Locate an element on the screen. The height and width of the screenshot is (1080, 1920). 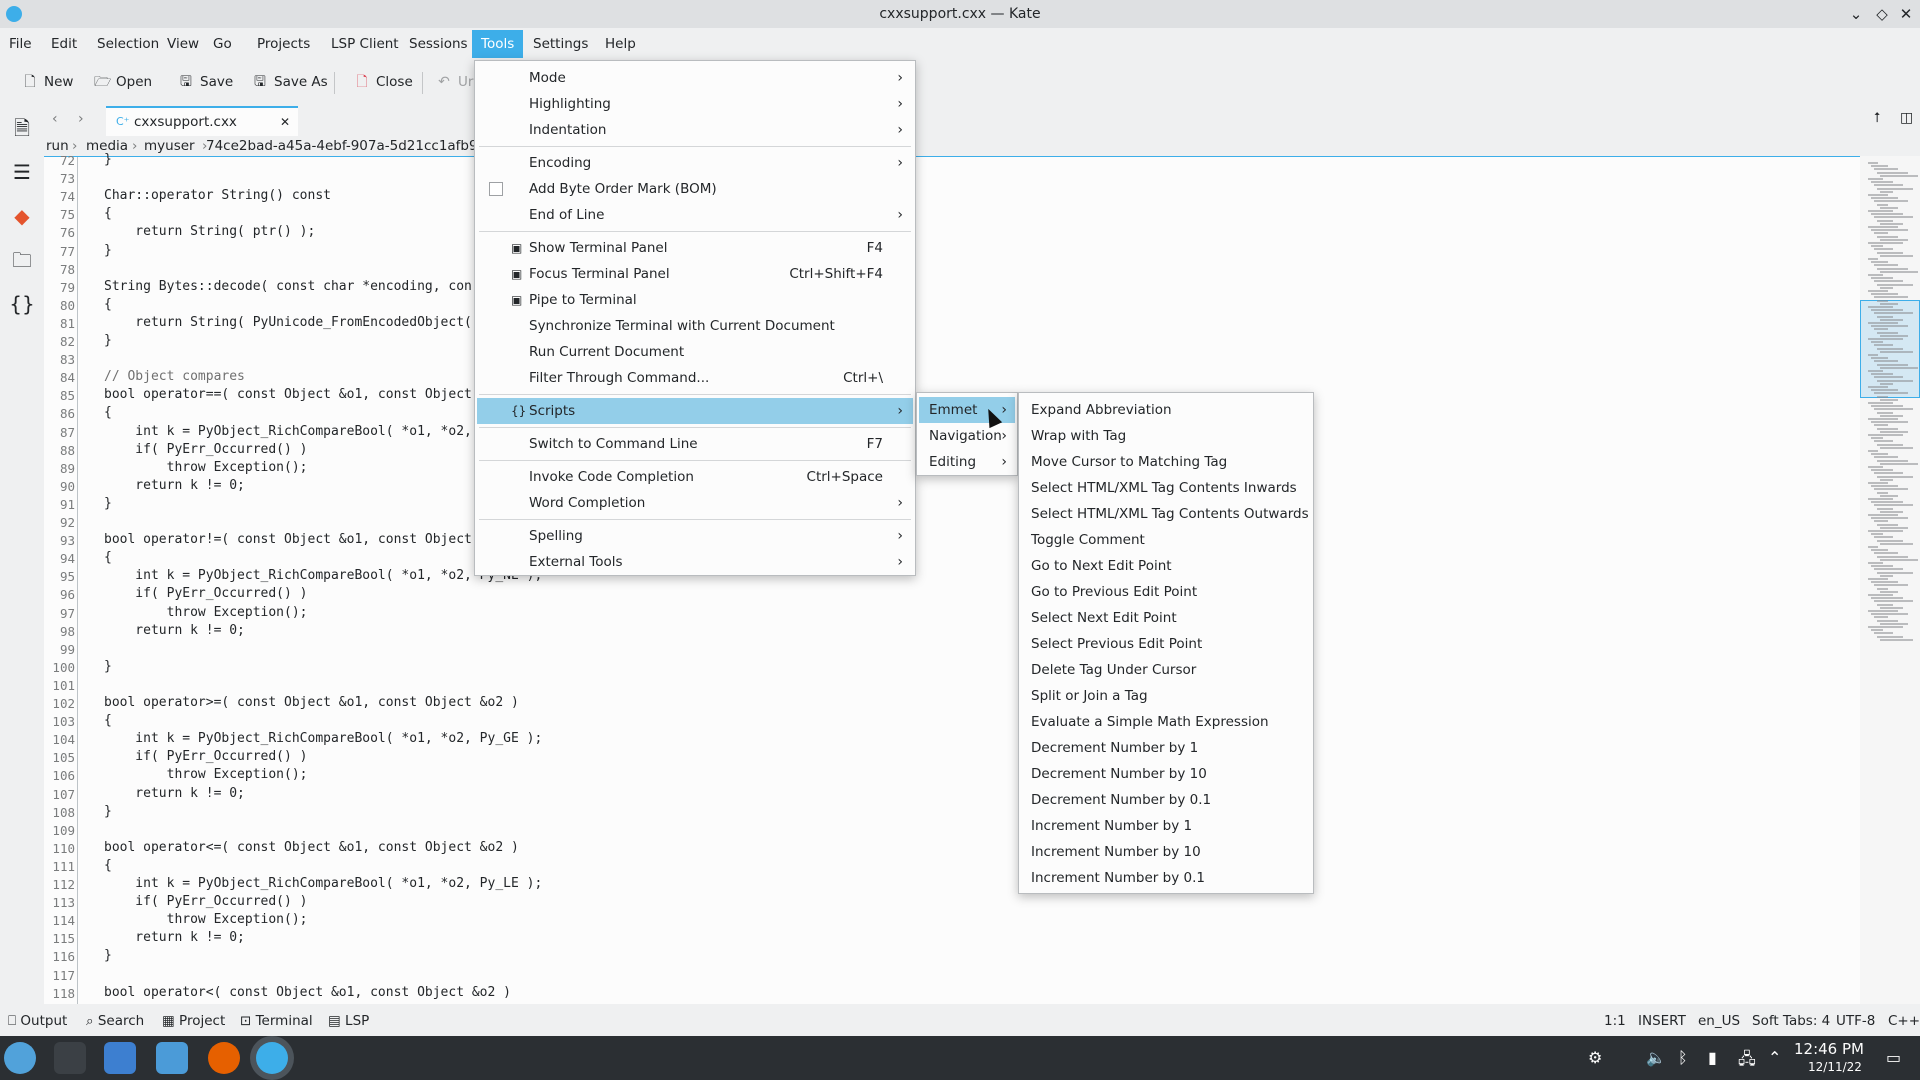
tools-menu-item-add-byte-order-mark-bom: Add Byte Order Mark (BOM) is located at coordinates (695, 189).